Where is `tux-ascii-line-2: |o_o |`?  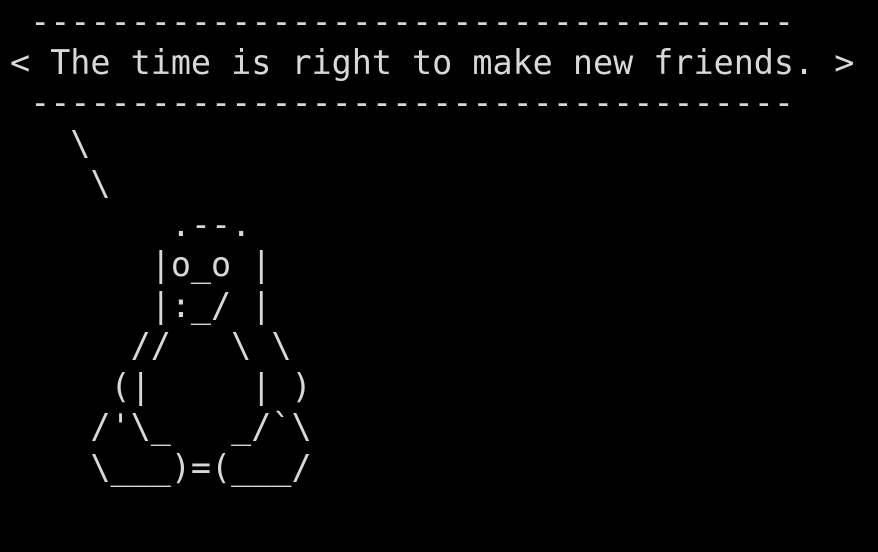
tux-ascii-line-2: |o_o | is located at coordinates (141, 264).